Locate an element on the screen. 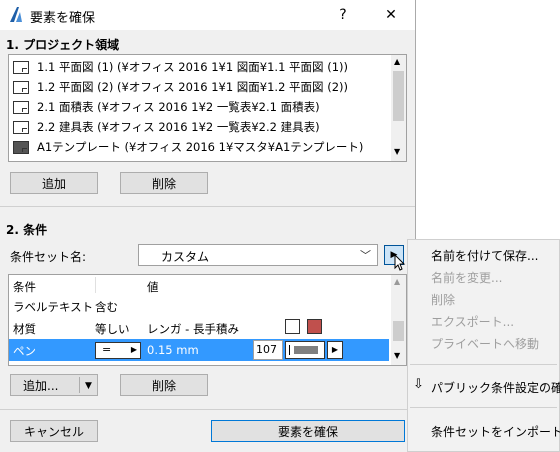 This screenshot has width=560, height=452. menu-item-delete: 削除 is located at coordinates (443, 299).